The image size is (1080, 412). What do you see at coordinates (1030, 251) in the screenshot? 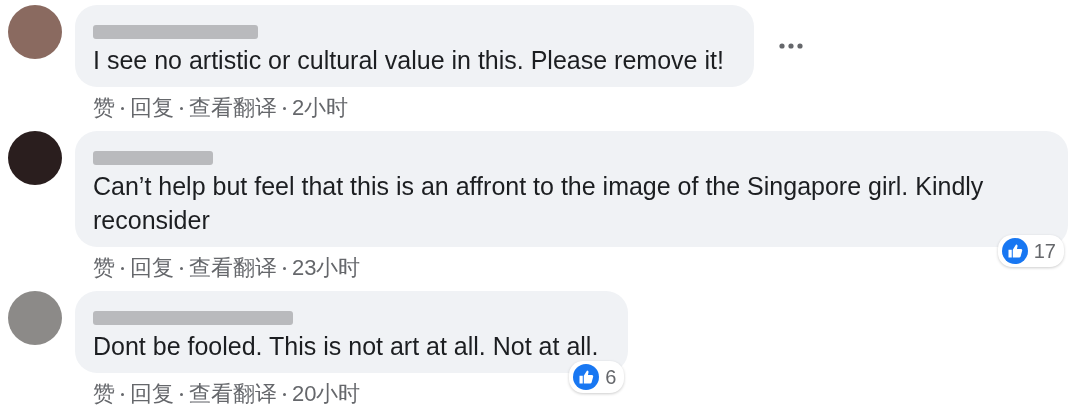
I see `reaction-badge: 17` at bounding box center [1030, 251].